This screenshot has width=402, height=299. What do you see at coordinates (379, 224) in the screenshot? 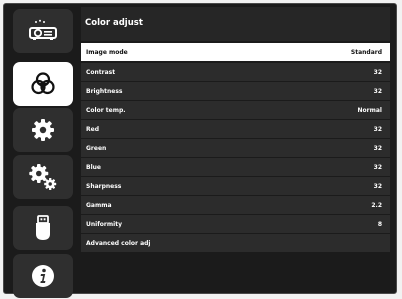
I see `menu-item-value: 8` at bounding box center [379, 224].